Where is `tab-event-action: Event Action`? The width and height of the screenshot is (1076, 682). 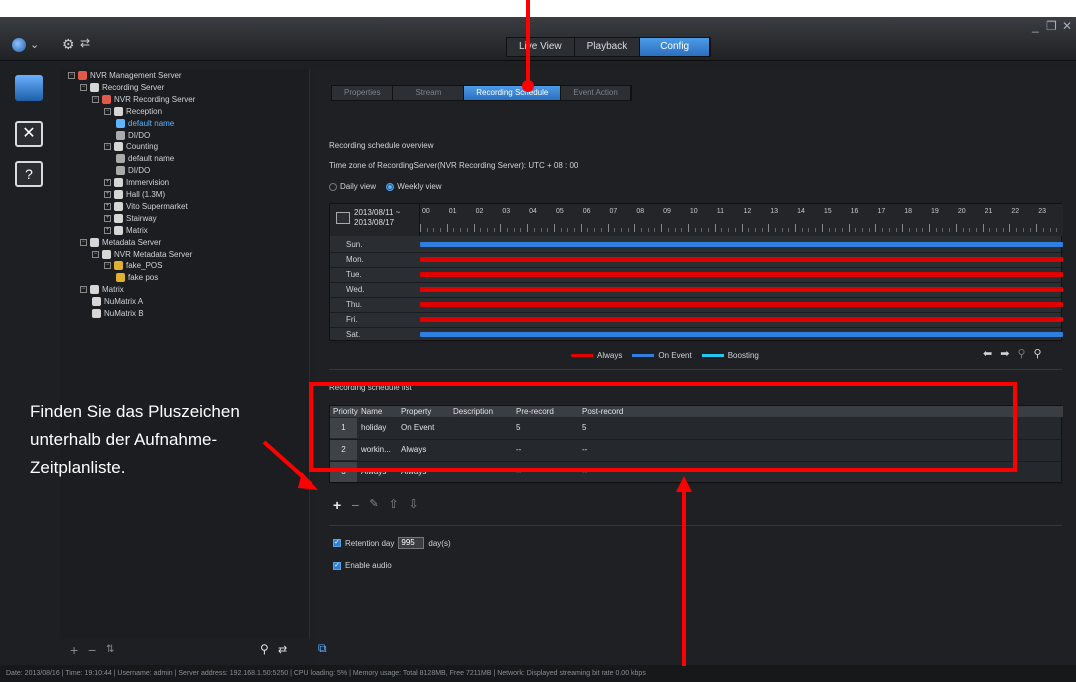 tab-event-action: Event Action is located at coordinates (596, 93).